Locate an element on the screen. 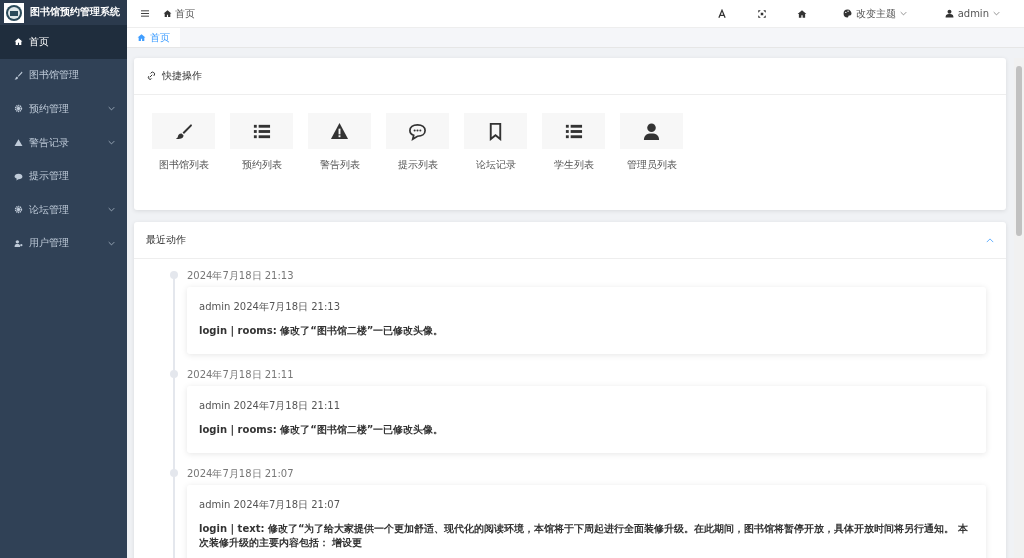 This screenshot has height=558, width=1024. sidebar-item: 图书馆管理 is located at coordinates (63, 75).